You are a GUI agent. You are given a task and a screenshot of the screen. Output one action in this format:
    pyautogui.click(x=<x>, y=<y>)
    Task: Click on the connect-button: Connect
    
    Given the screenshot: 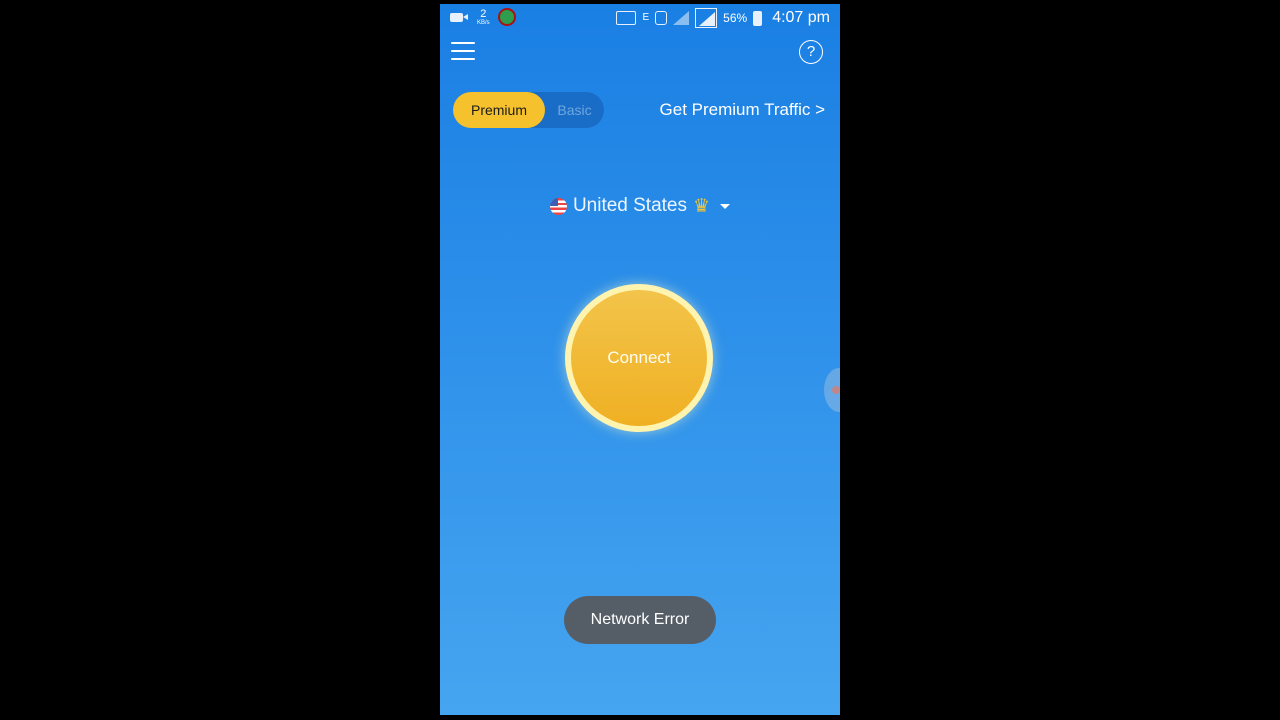 What is the action you would take?
    pyautogui.click(x=639, y=358)
    